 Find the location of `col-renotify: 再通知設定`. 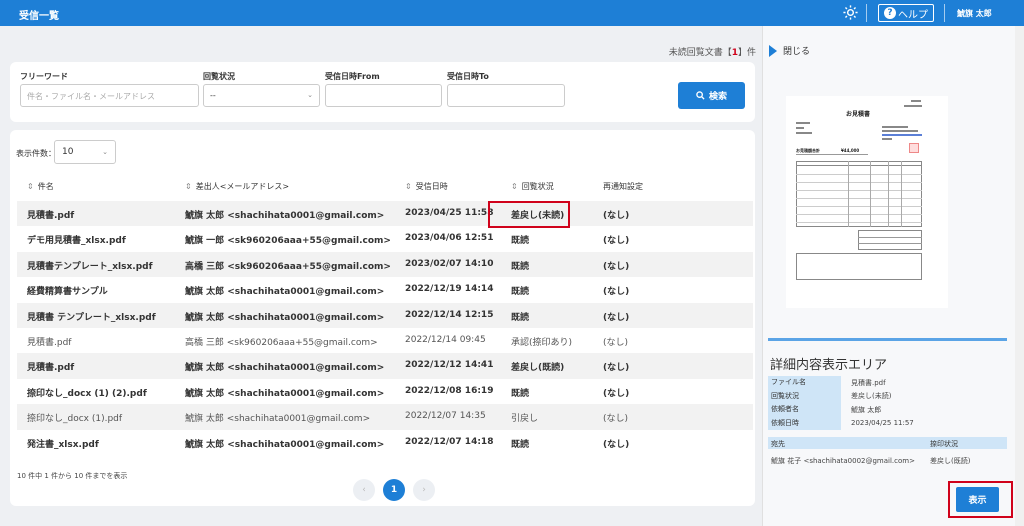

col-renotify: 再通知設定 is located at coordinates (623, 186).